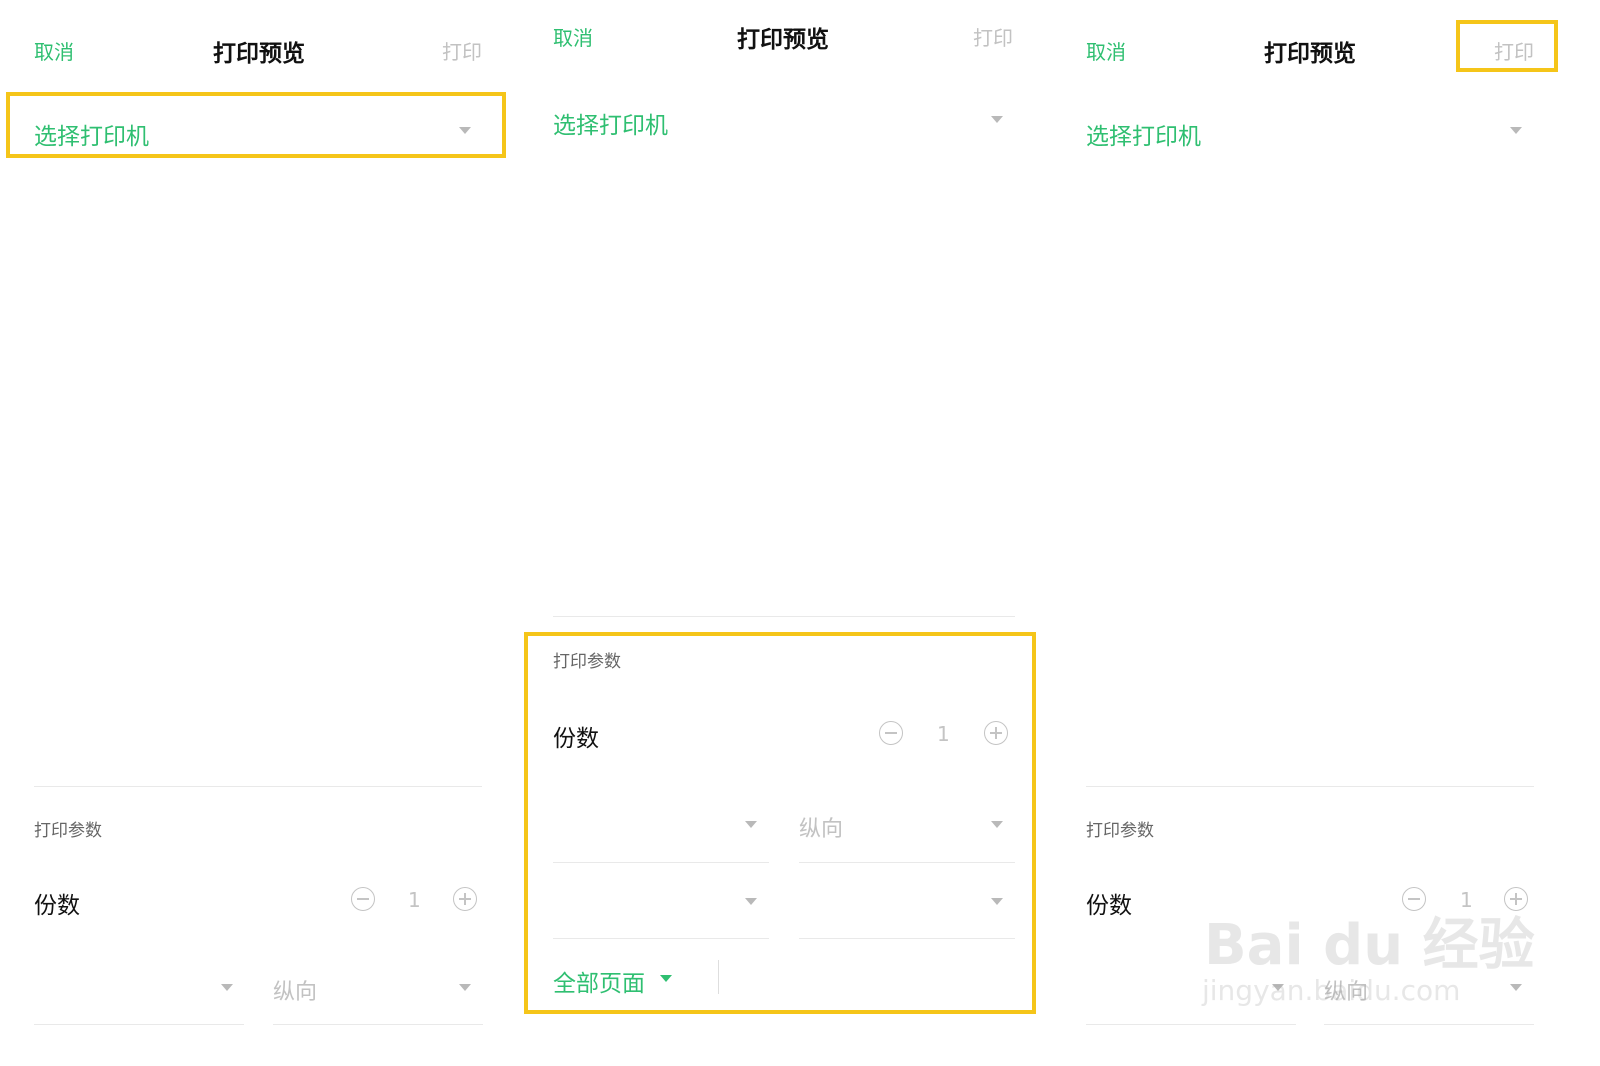  I want to click on paper-size-select, so click(139, 990).